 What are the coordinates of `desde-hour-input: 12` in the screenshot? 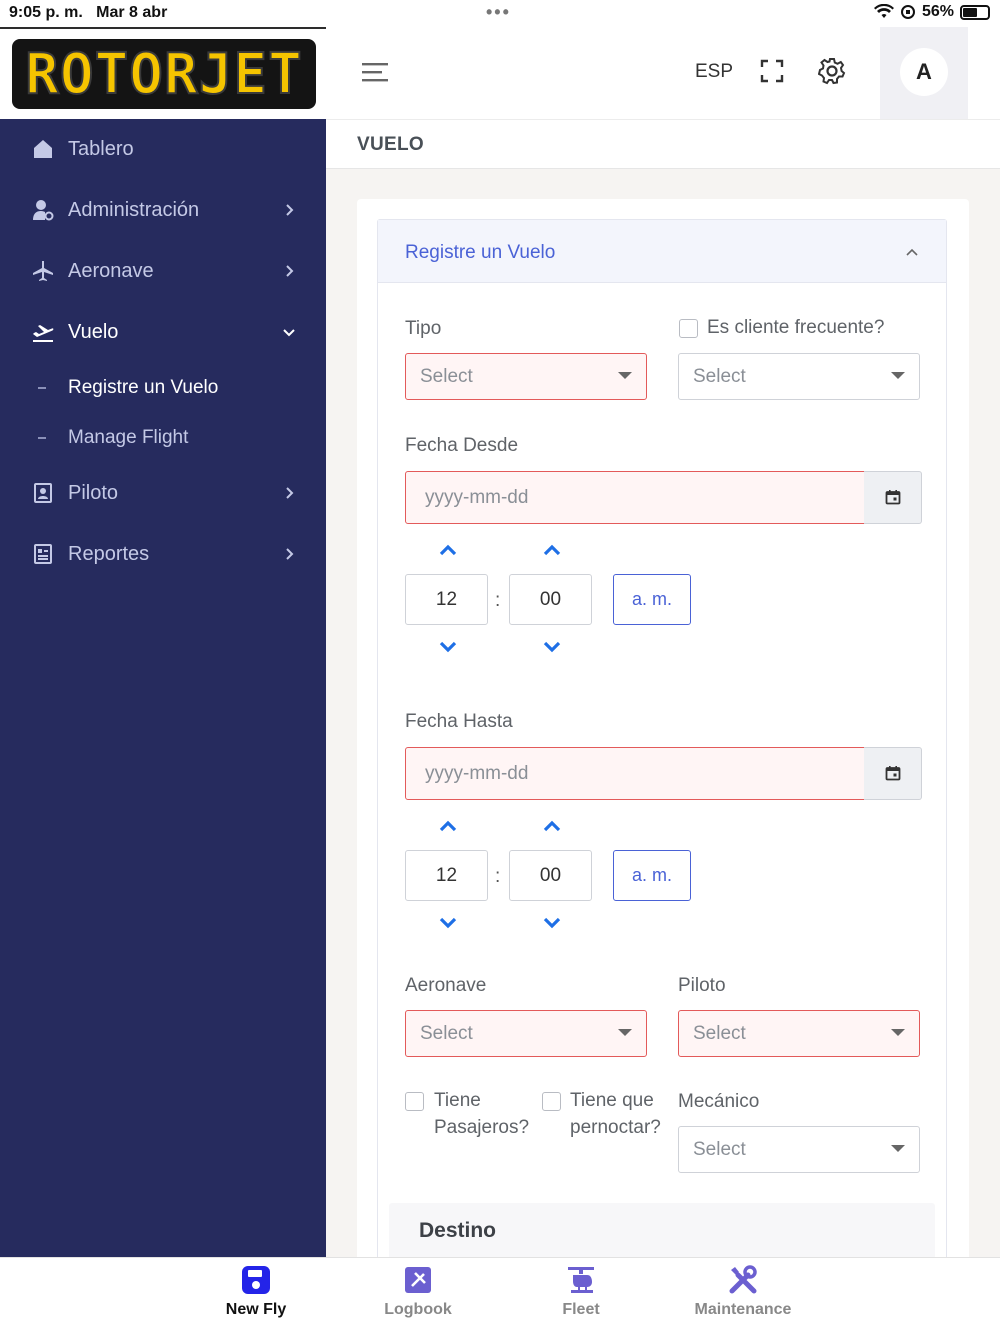 It's located at (446, 599).